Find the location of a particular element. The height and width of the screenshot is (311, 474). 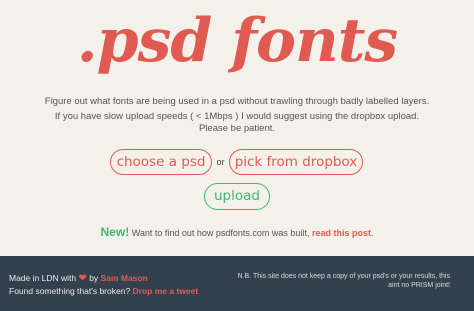

heart-icon: ❤ is located at coordinates (82, 278).